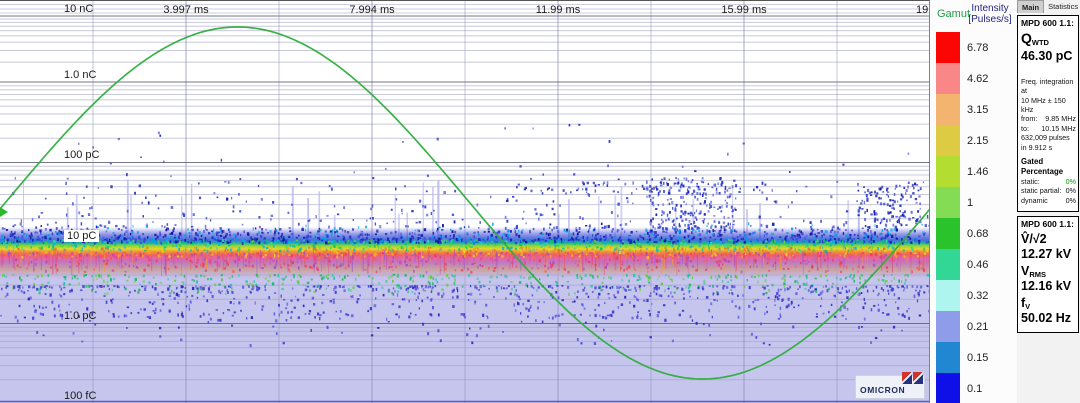 Image resolution: width=1080 pixels, height=403 pixels. What do you see at coordinates (970, 202) in the screenshot?
I see `colorbar-value: 1` at bounding box center [970, 202].